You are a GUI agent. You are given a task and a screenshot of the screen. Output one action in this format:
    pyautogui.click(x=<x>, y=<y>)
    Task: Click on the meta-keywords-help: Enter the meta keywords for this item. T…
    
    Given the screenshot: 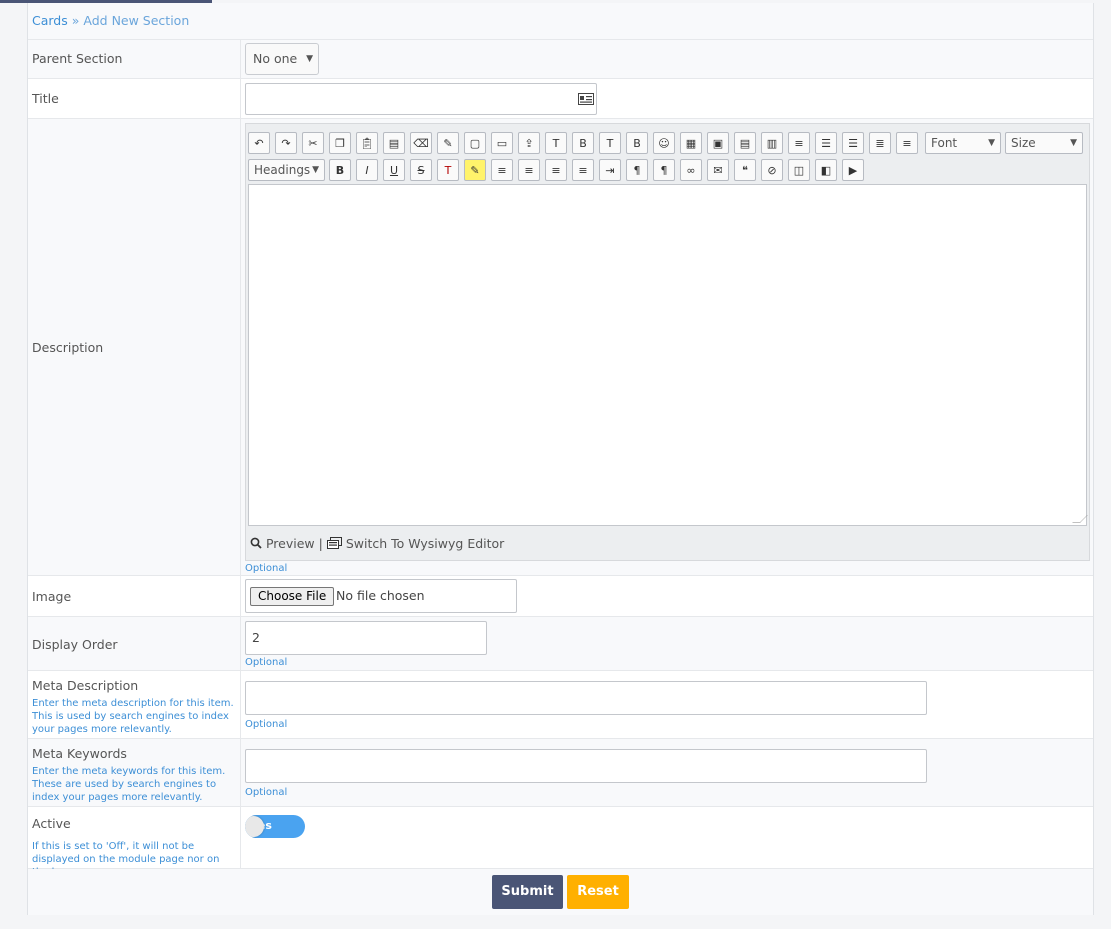 What is the action you would take?
    pyautogui.click(x=129, y=784)
    